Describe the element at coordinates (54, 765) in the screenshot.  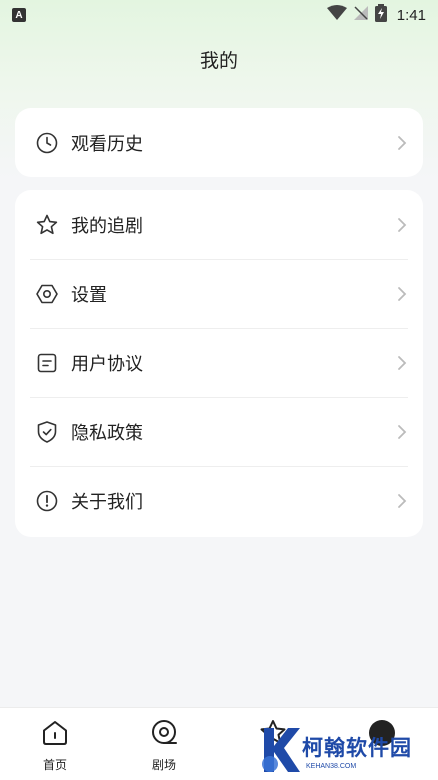
I see `tab-label: 首页` at that location.